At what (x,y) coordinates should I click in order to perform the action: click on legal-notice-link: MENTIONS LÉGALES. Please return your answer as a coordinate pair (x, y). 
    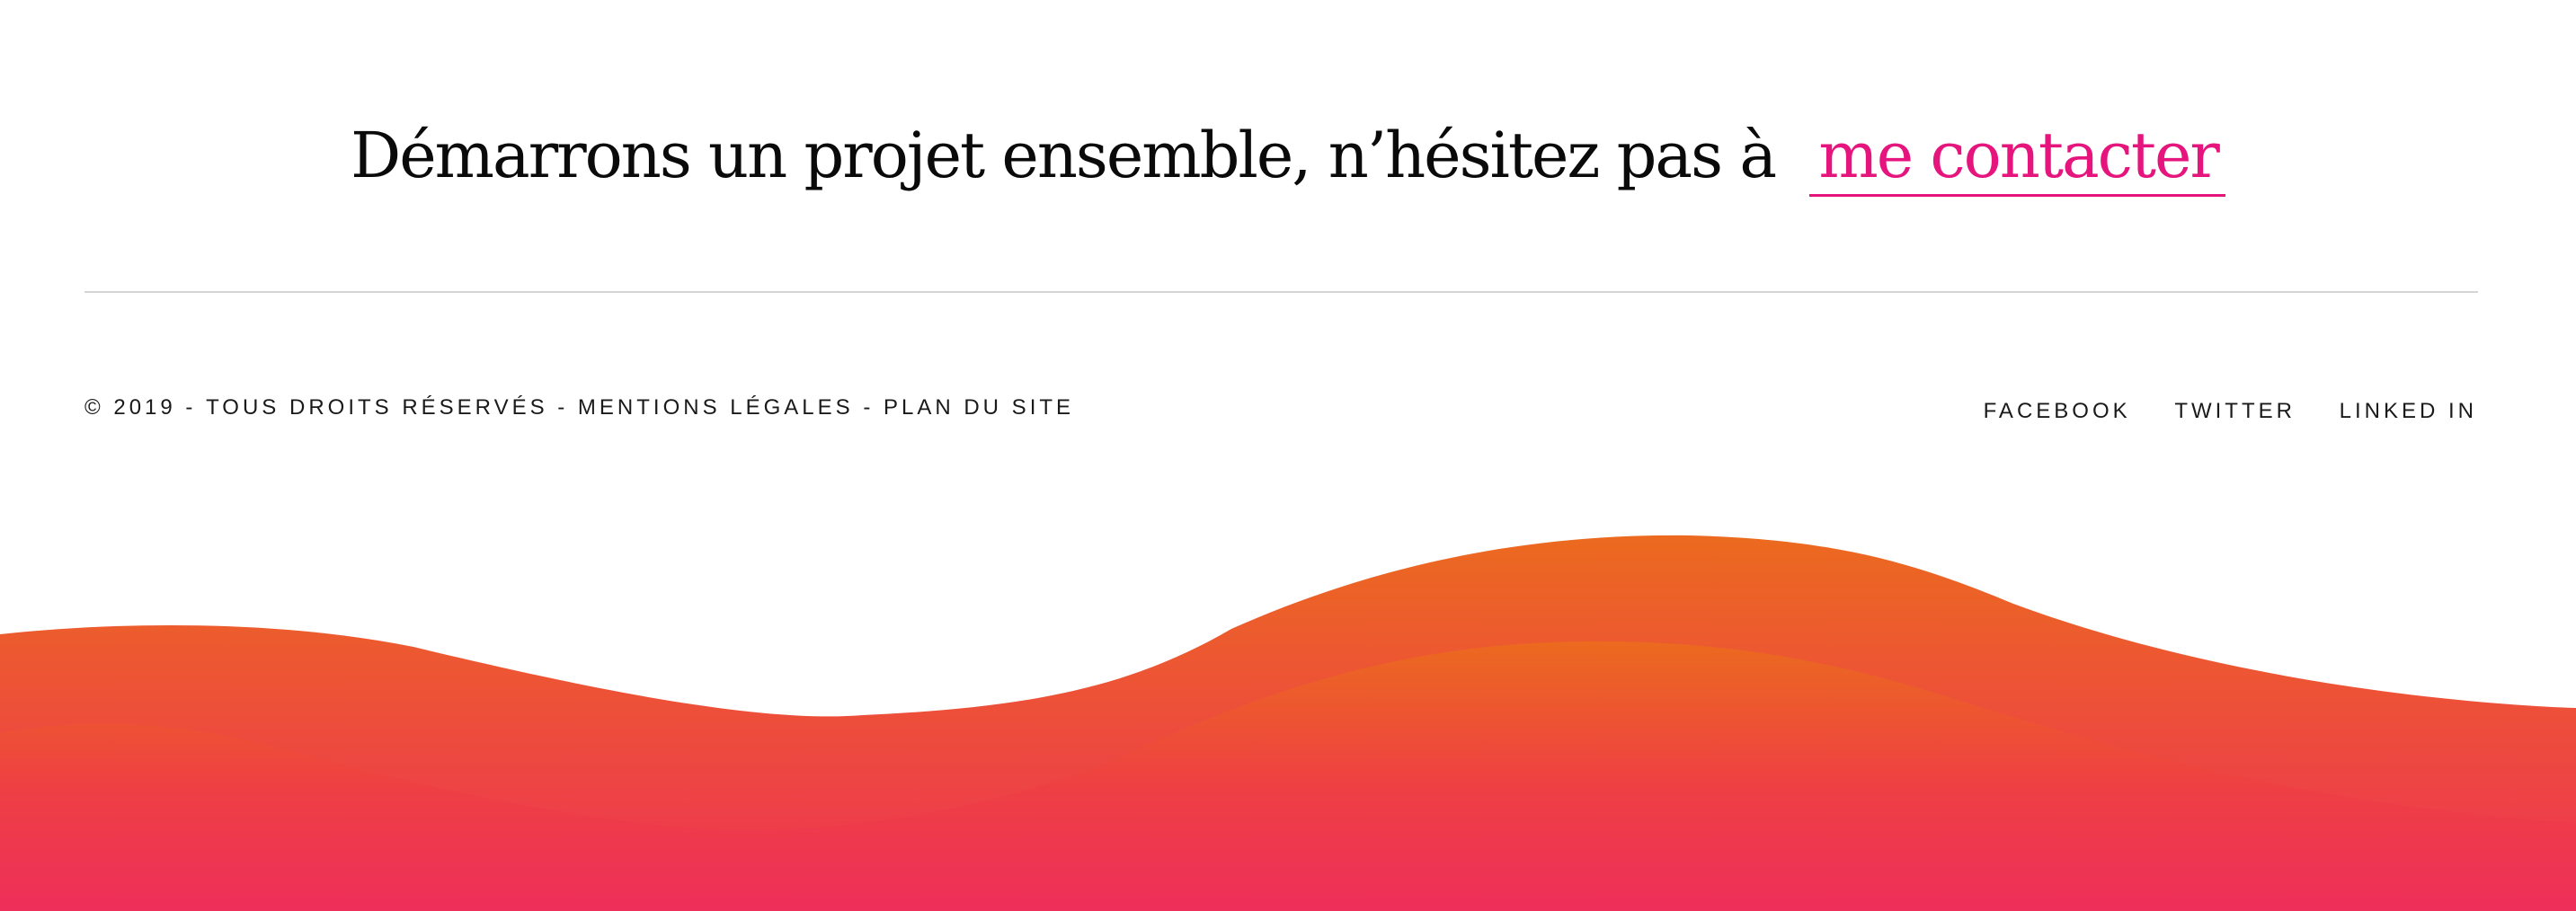
    Looking at the image, I should click on (716, 407).